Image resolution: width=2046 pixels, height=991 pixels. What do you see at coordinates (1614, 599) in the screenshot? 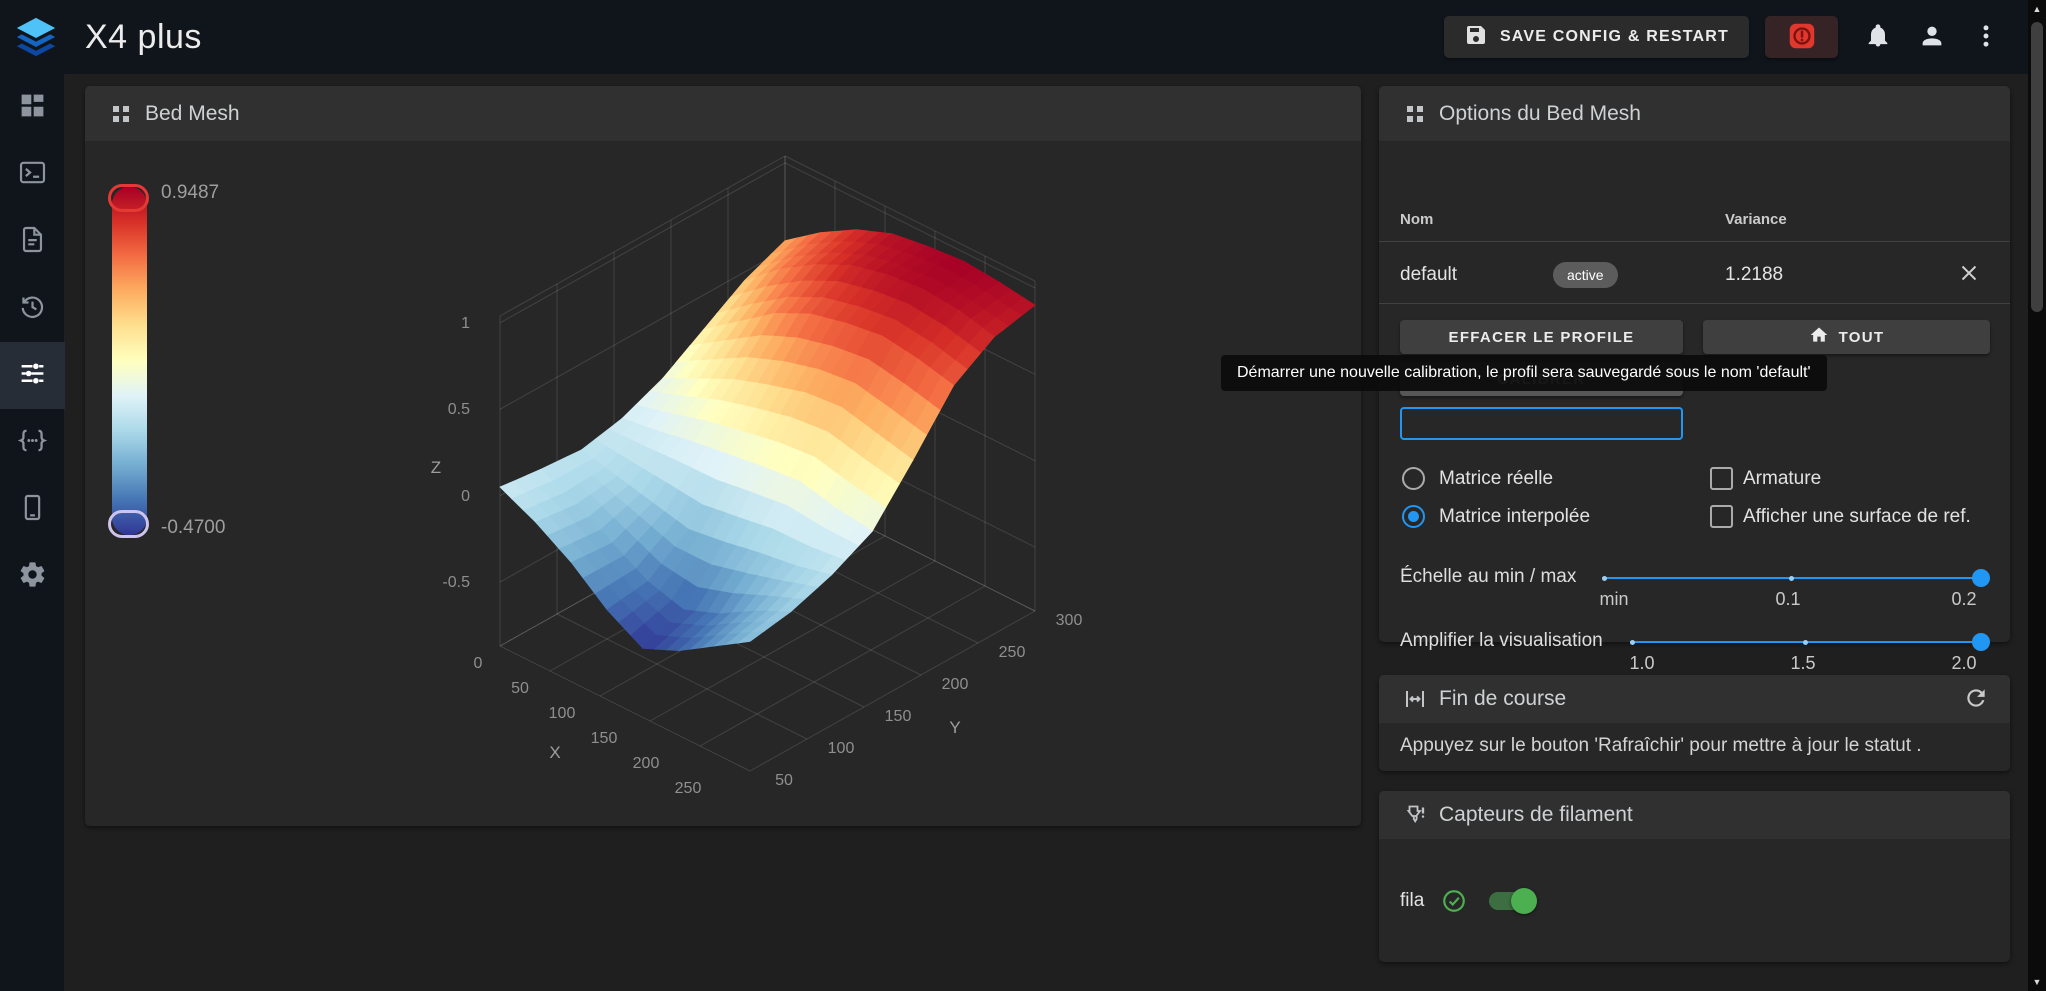
I see `scale-tick-min: min` at bounding box center [1614, 599].